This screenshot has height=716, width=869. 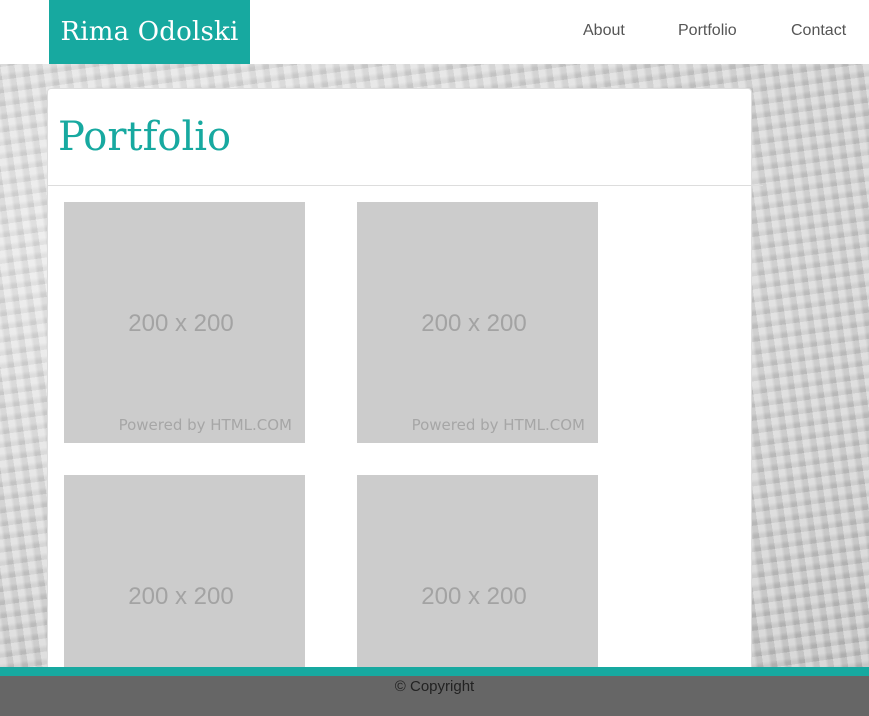 I want to click on nav-link-about: About, so click(x=604, y=31).